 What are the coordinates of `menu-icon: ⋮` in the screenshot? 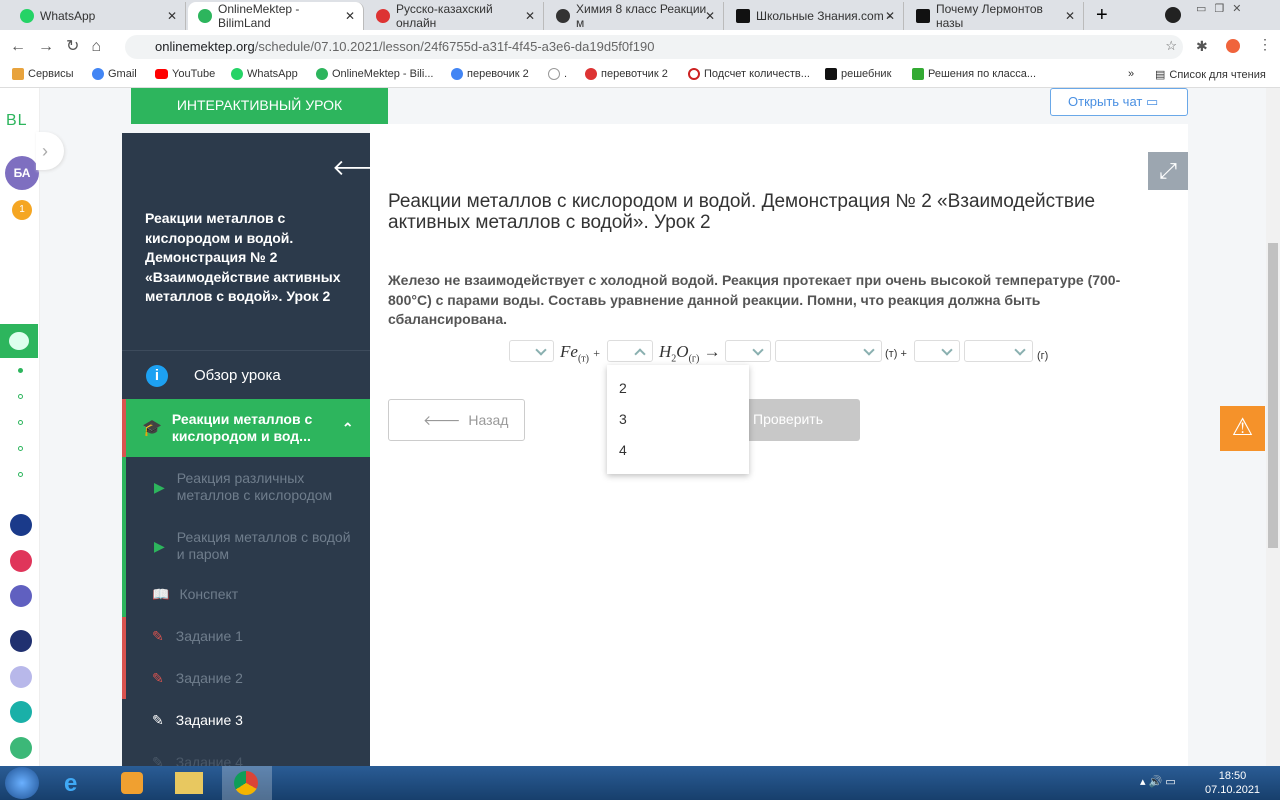 It's located at (1265, 44).